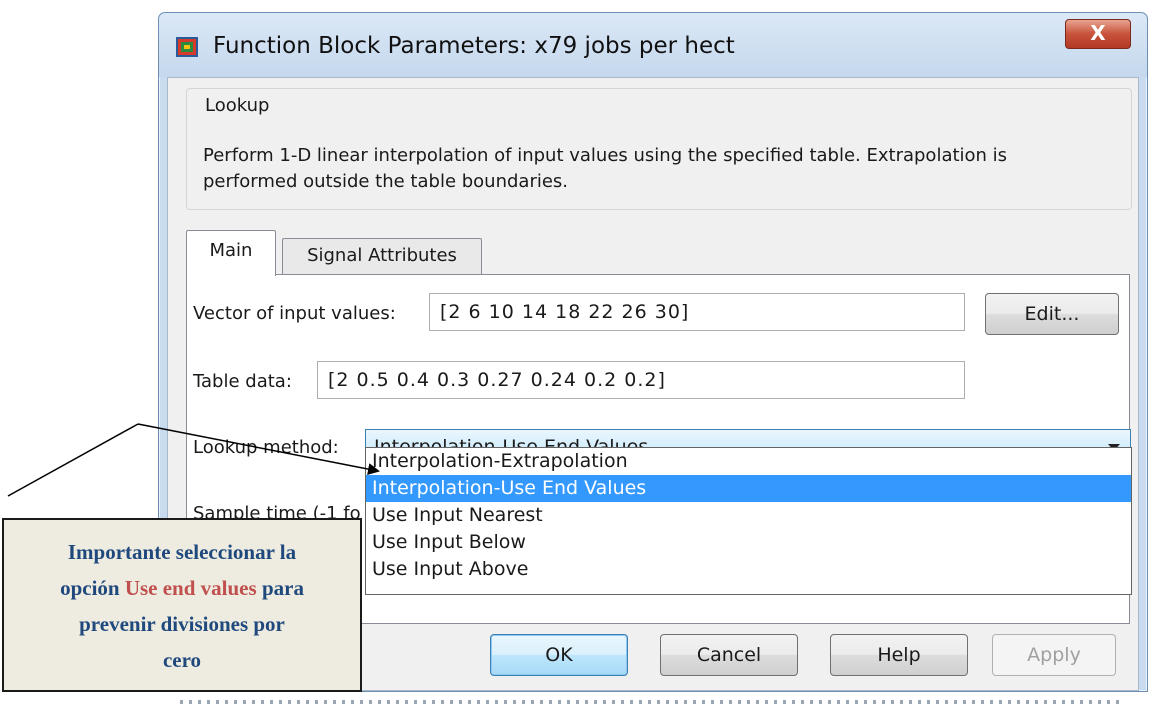 The height and width of the screenshot is (710, 1160). I want to click on note-line-3: prevenir divisiones por, so click(182, 624).